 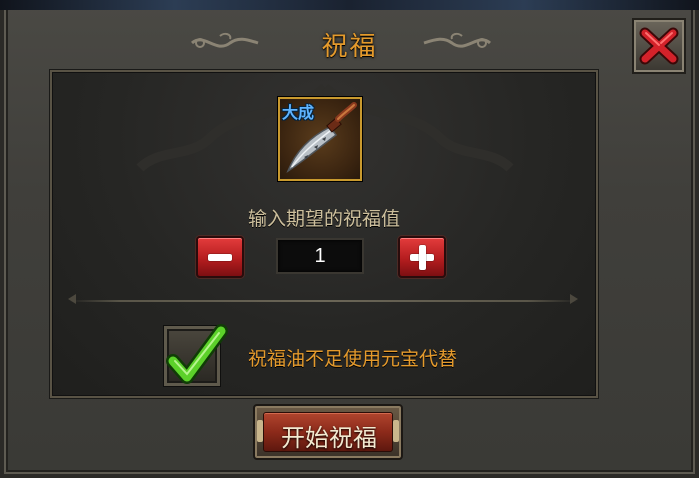 I want to click on right-flourish-icon, so click(x=457, y=40).